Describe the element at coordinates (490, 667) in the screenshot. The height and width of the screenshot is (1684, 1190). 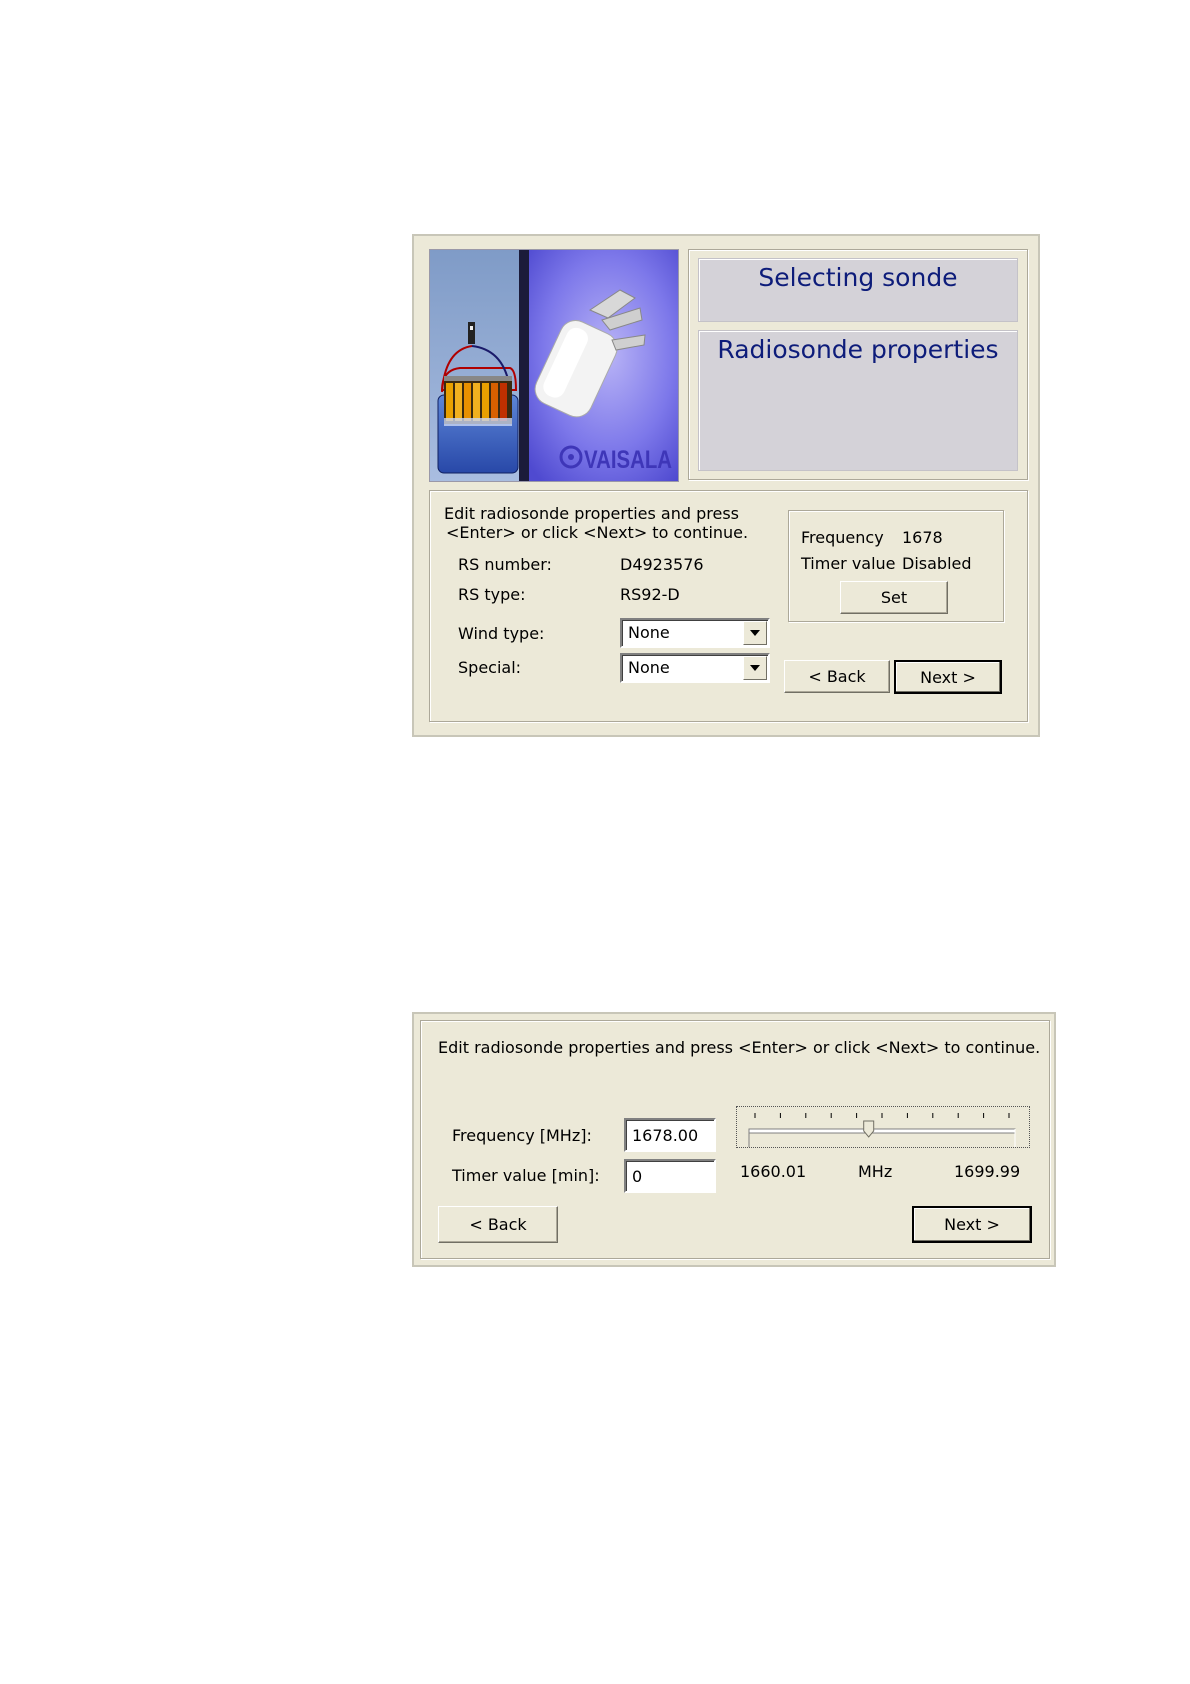
I see `special-label: Special:` at that location.